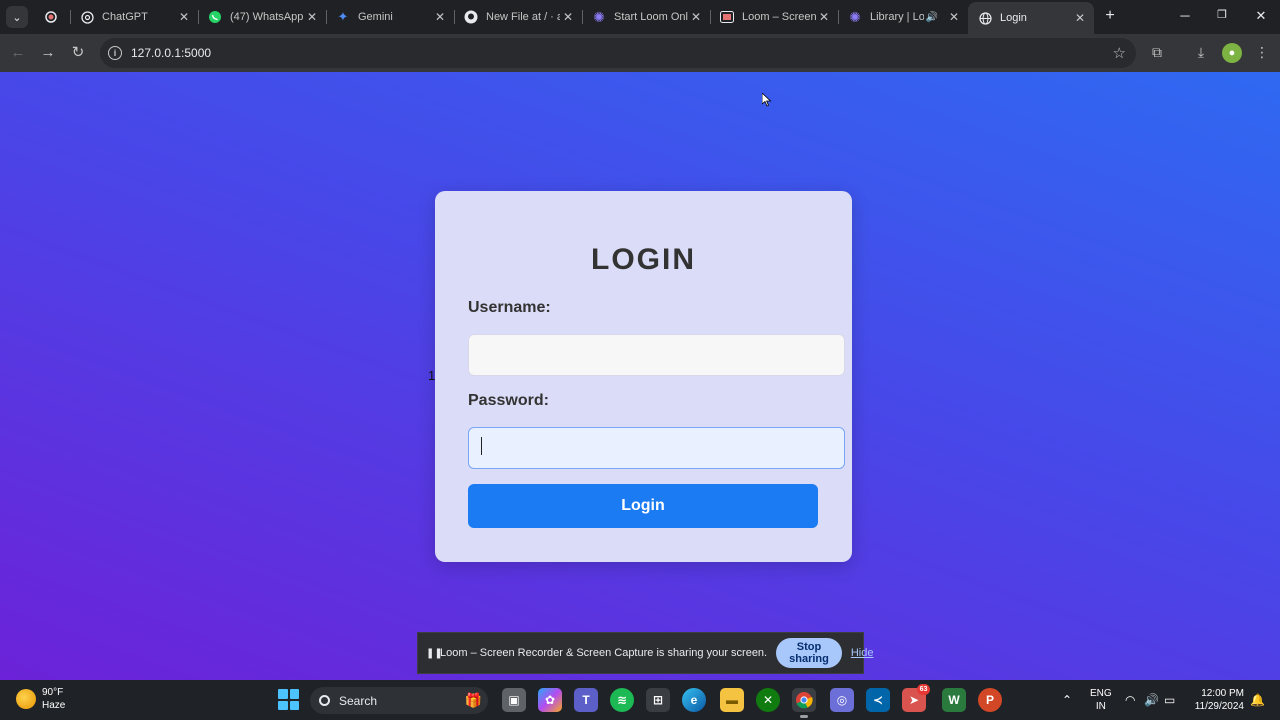 The image size is (1280, 720). What do you see at coordinates (171, 53) in the screenshot?
I see `url-text: 127.0.0.1:5000` at bounding box center [171, 53].